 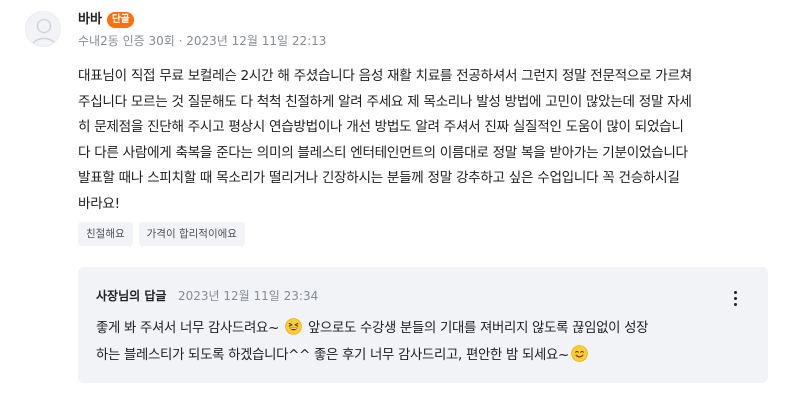 What do you see at coordinates (478, 328) in the screenshot?
I see `reply-text-segment: 앞으로도 수강생 분들의 기대를 져버리지 않도록 끊임없이 성장` at bounding box center [478, 328].